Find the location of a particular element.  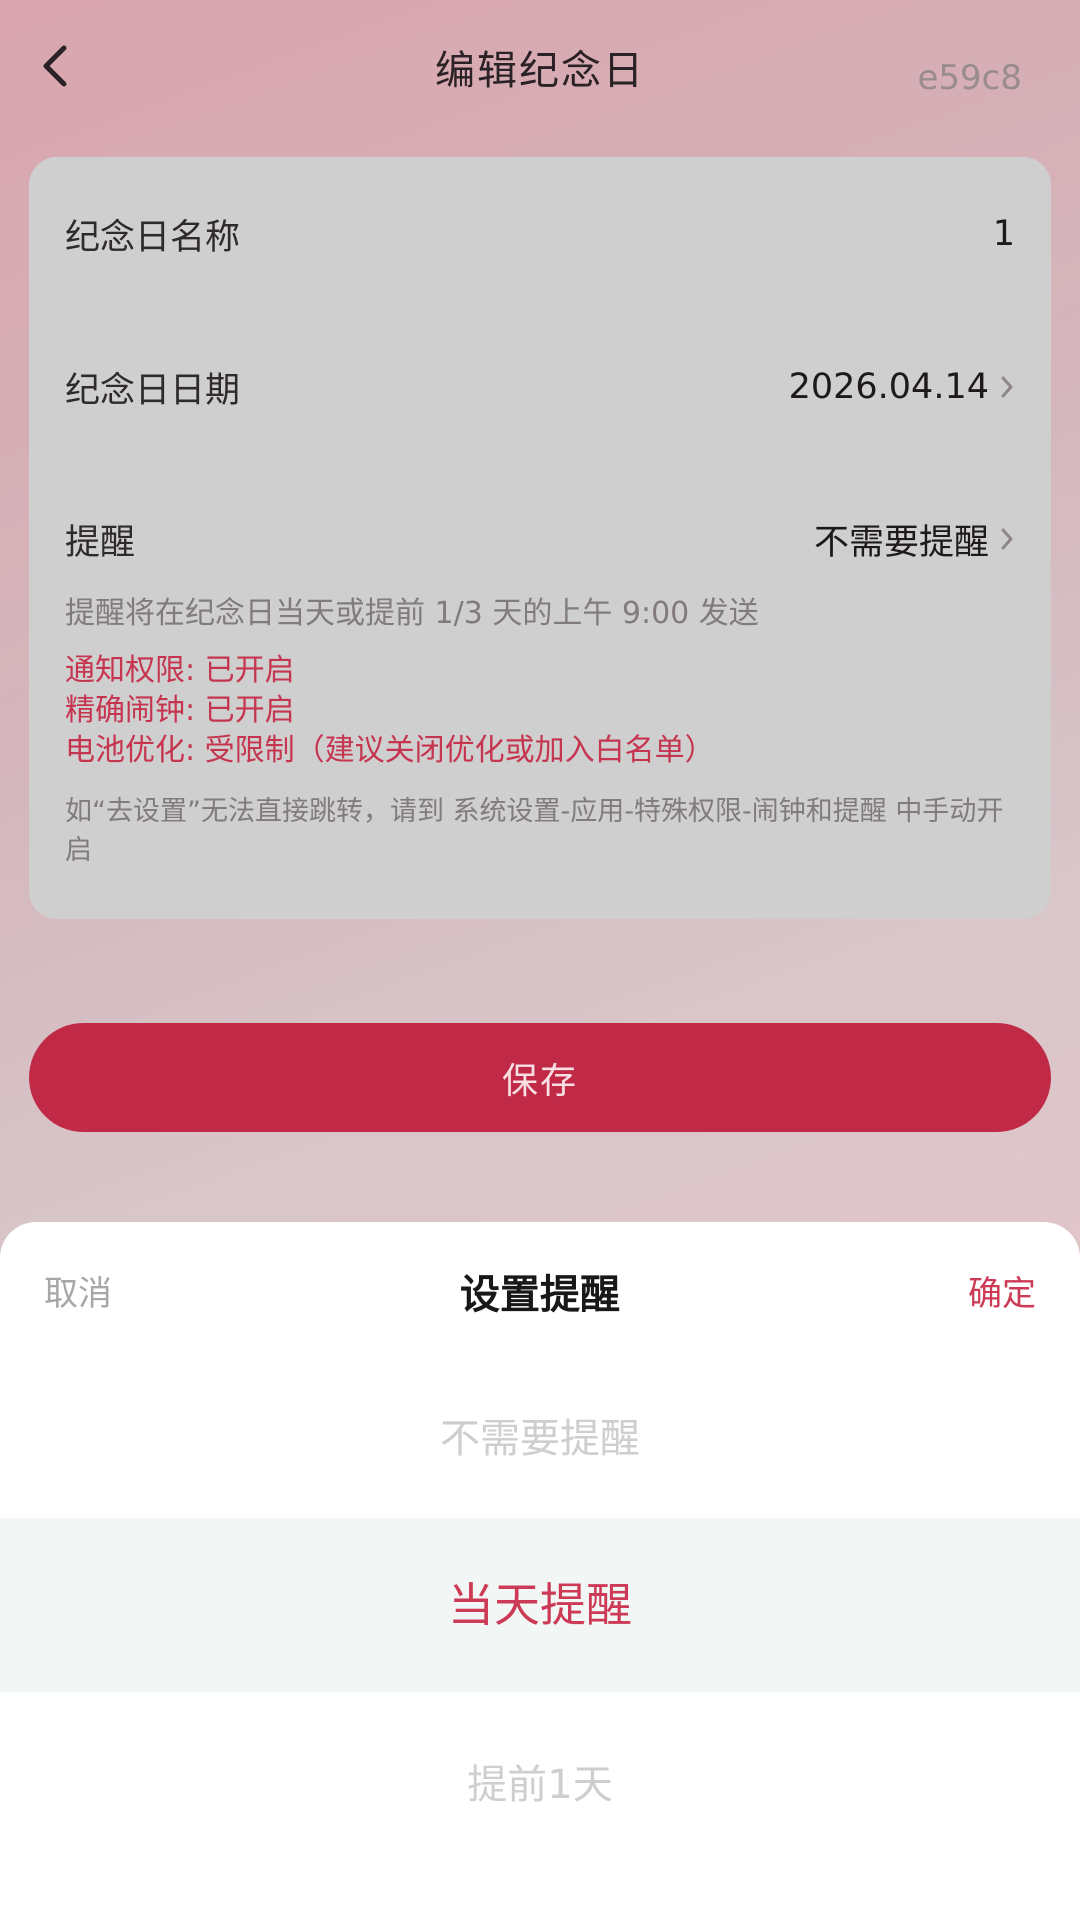

reminder-label: 提醒 is located at coordinates (100, 542).